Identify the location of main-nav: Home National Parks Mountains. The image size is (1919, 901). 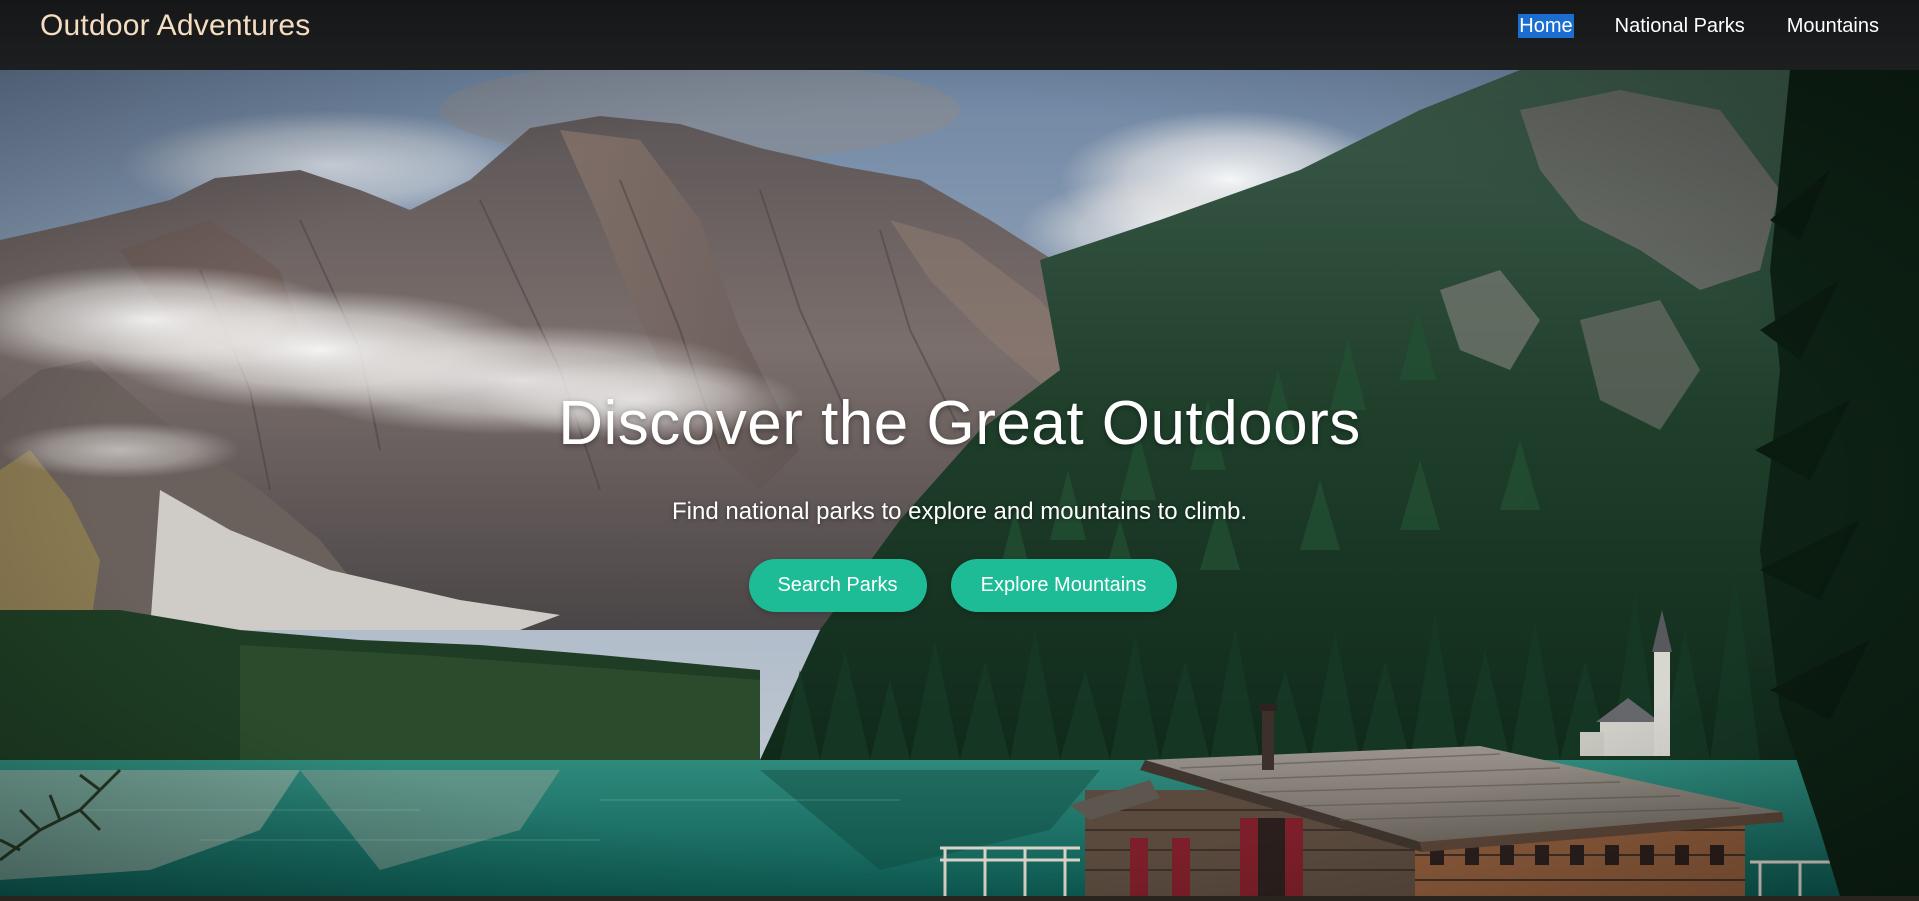
(1699, 26).